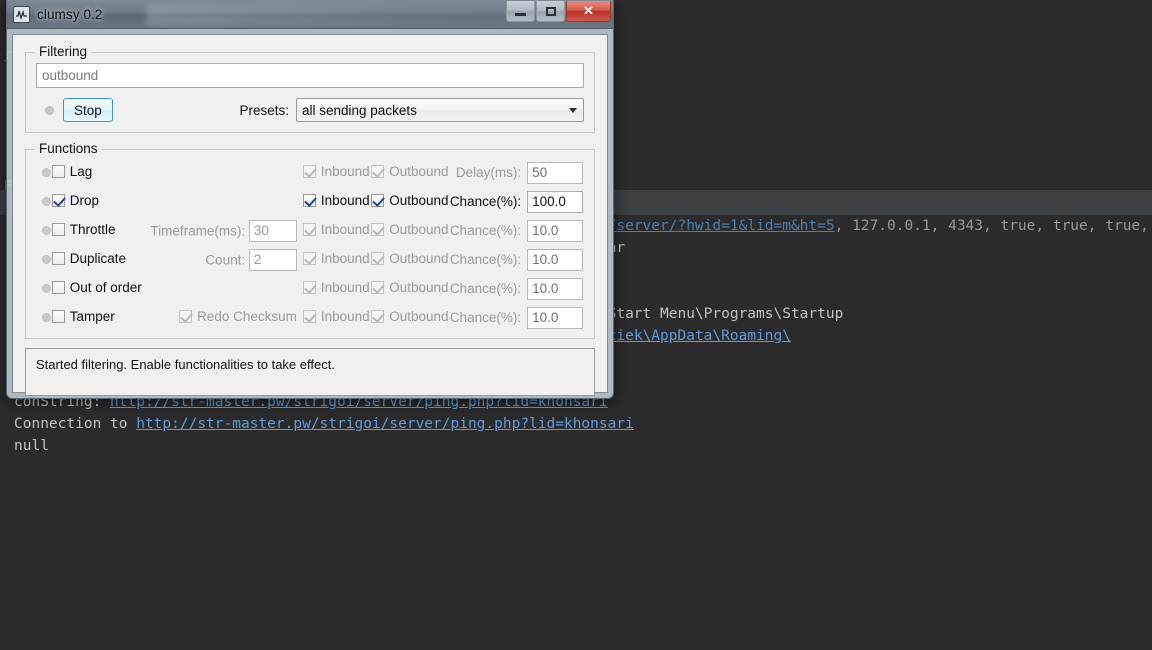  I want to click on start-stop-button: Stop, so click(88, 110).